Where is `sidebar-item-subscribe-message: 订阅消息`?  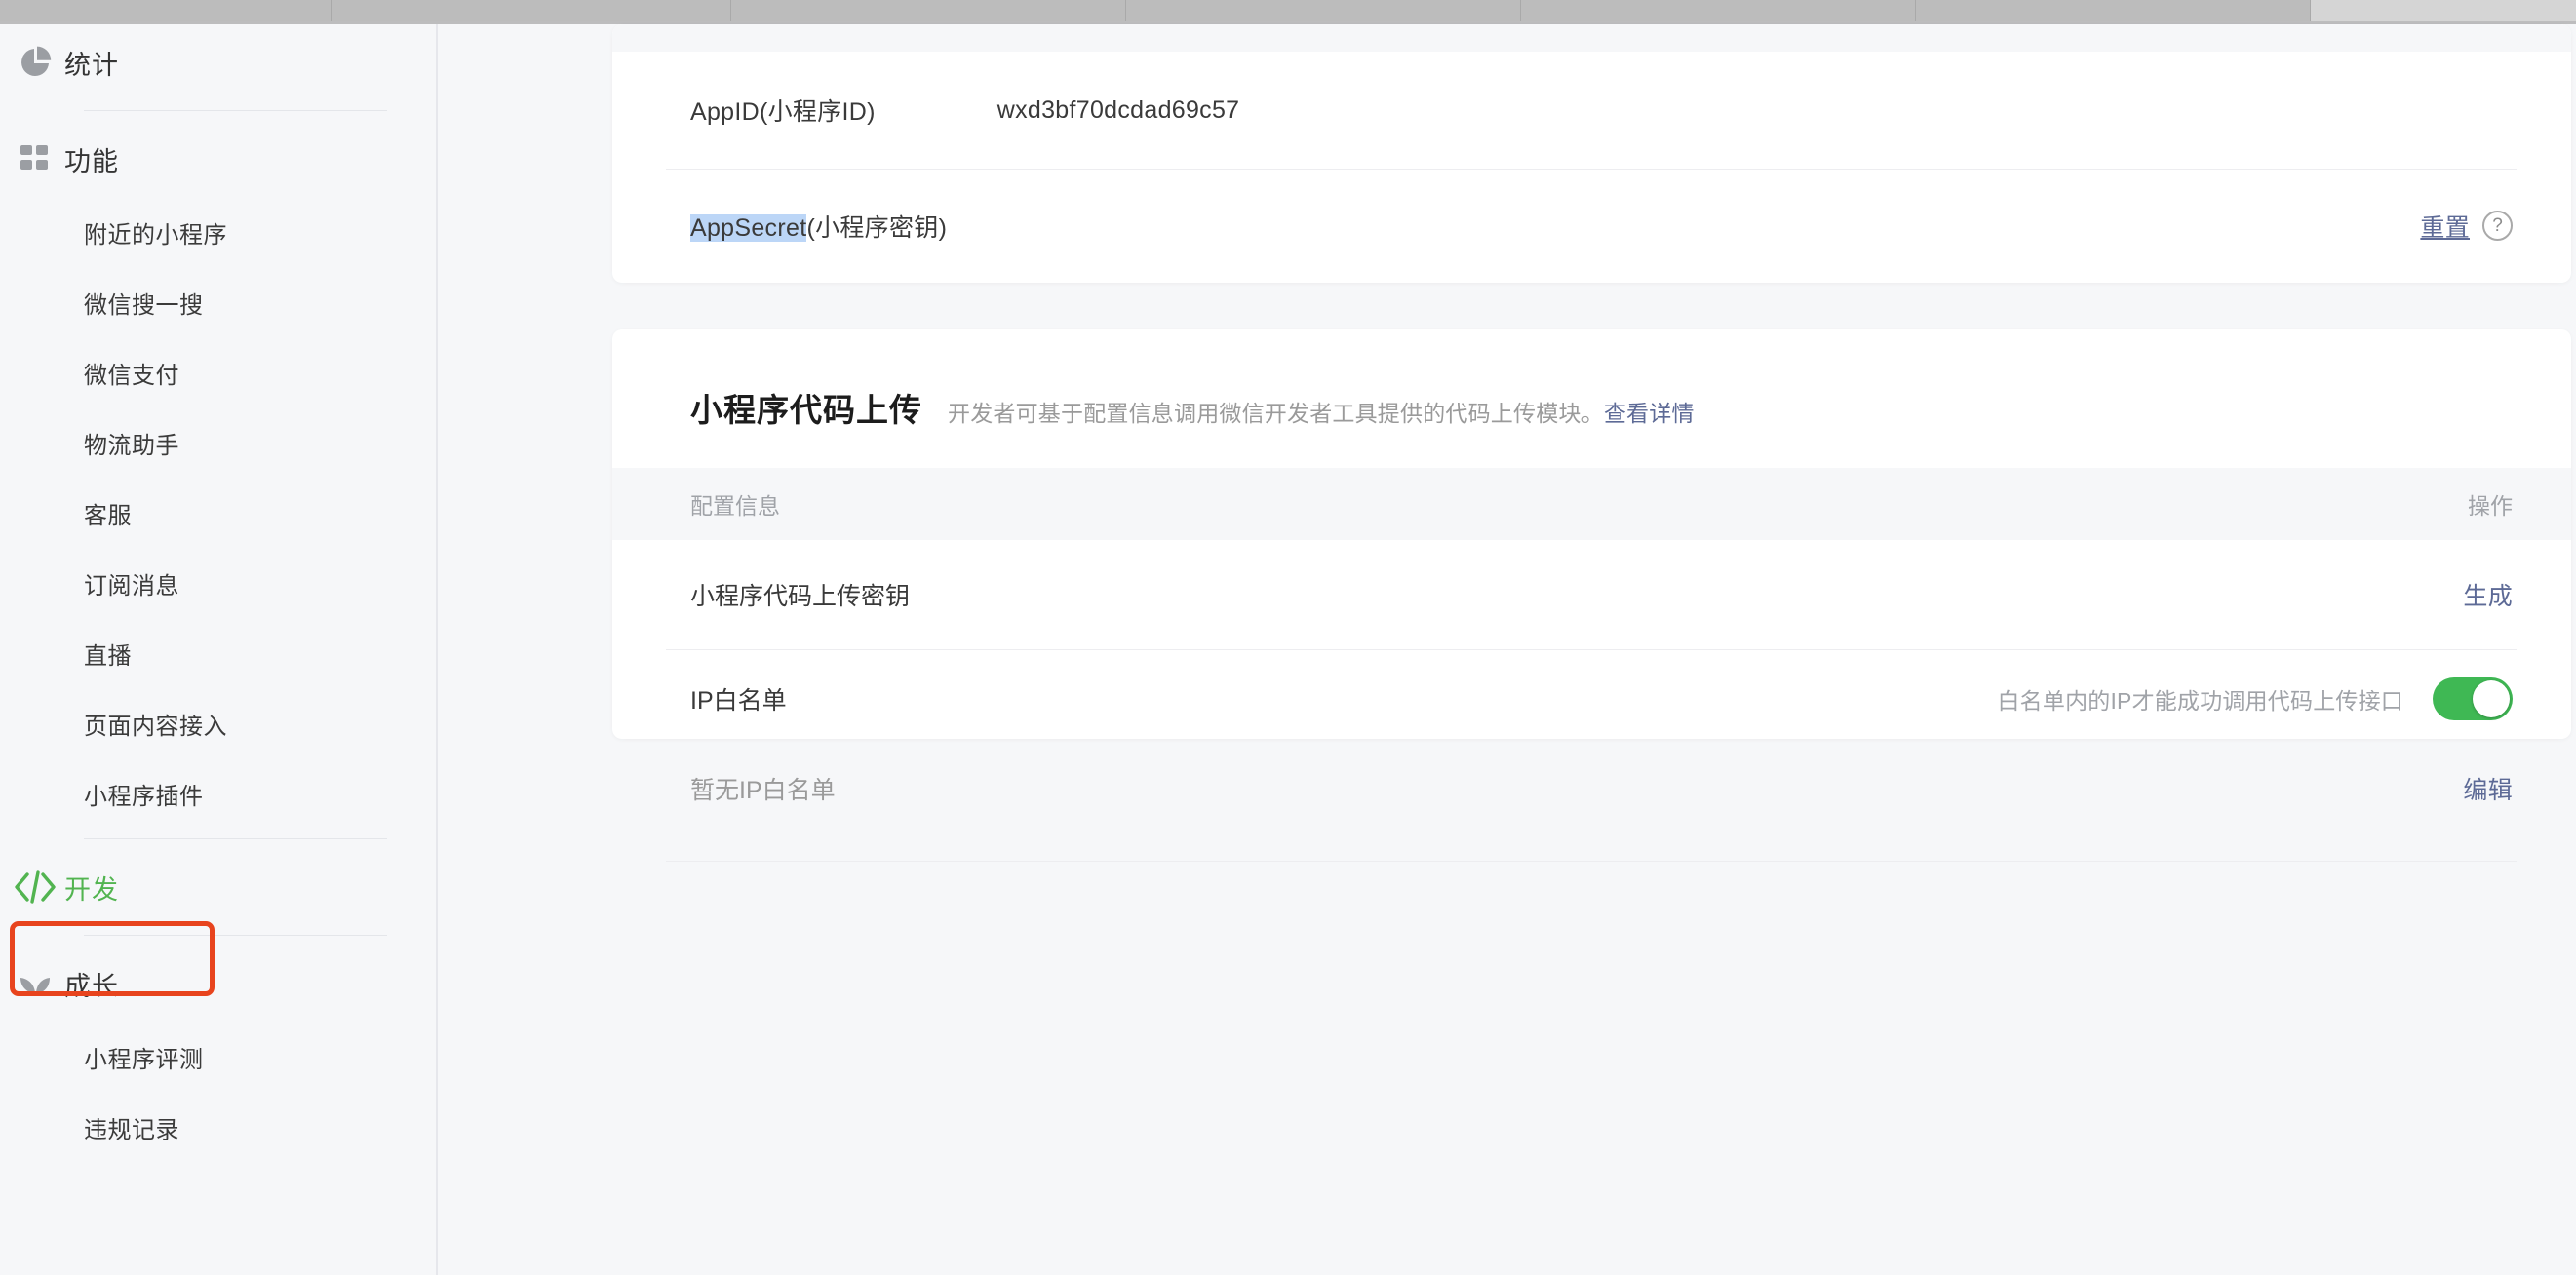 sidebar-item-subscribe-message: 订阅消息 is located at coordinates (218, 583).